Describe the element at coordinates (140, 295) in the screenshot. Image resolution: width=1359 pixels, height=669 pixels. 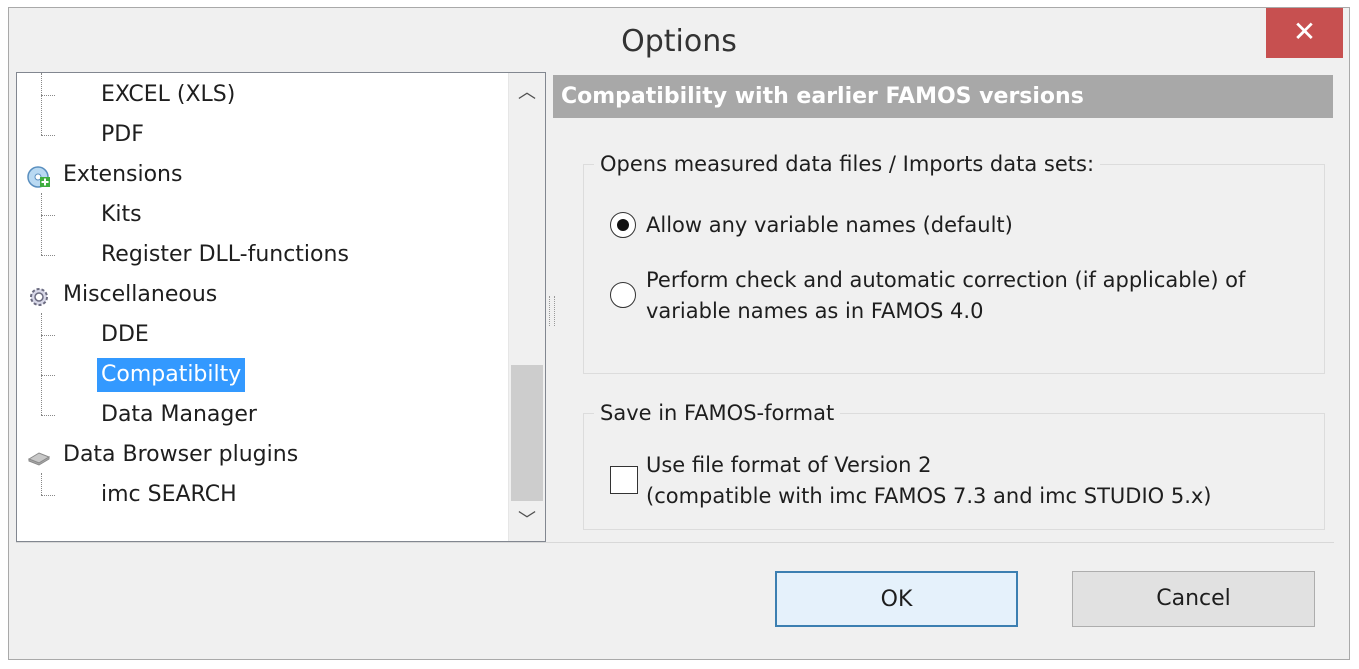
I see `tree-item-miscellaneous: Miscellaneous` at that location.